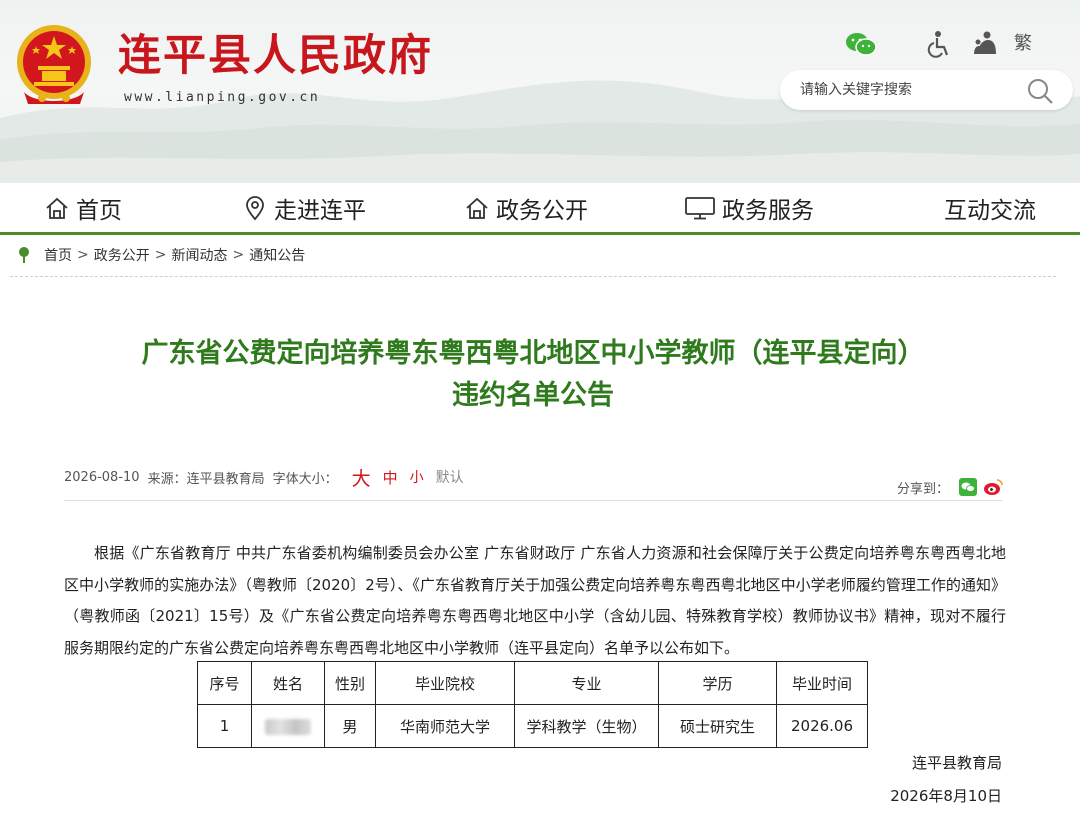  Describe the element at coordinates (58, 255) in the screenshot. I see `breadcrumb-home: 首页` at that location.